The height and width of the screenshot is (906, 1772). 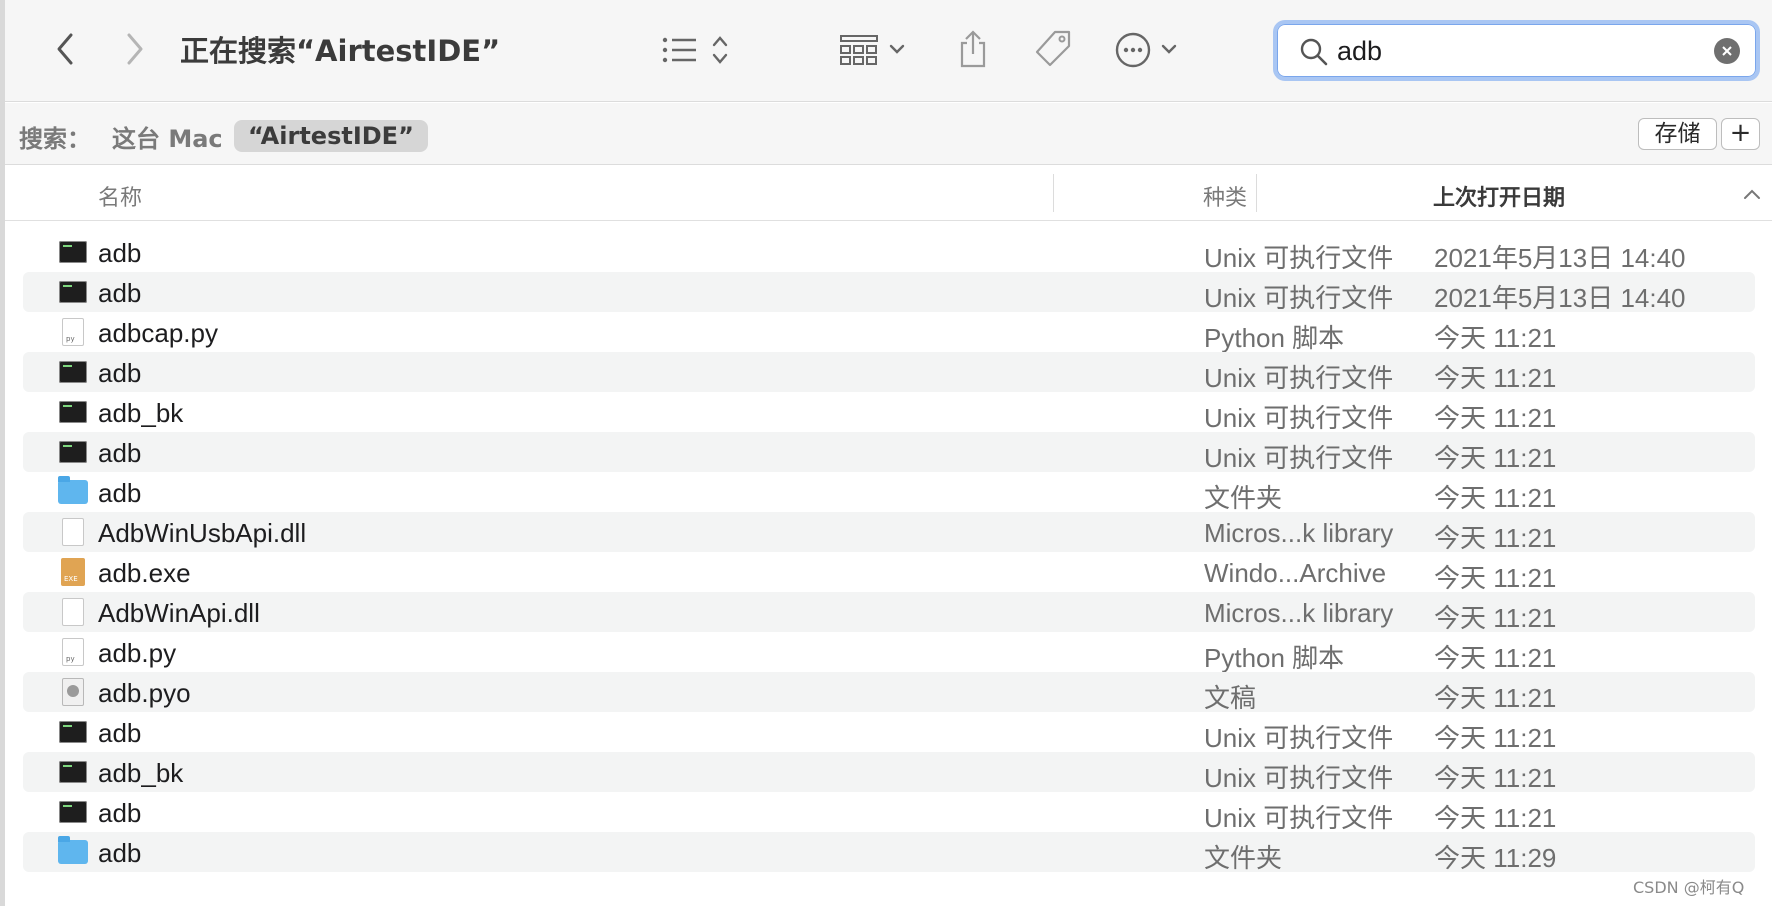 I want to click on file-kind: 文稿, so click(x=1230, y=698).